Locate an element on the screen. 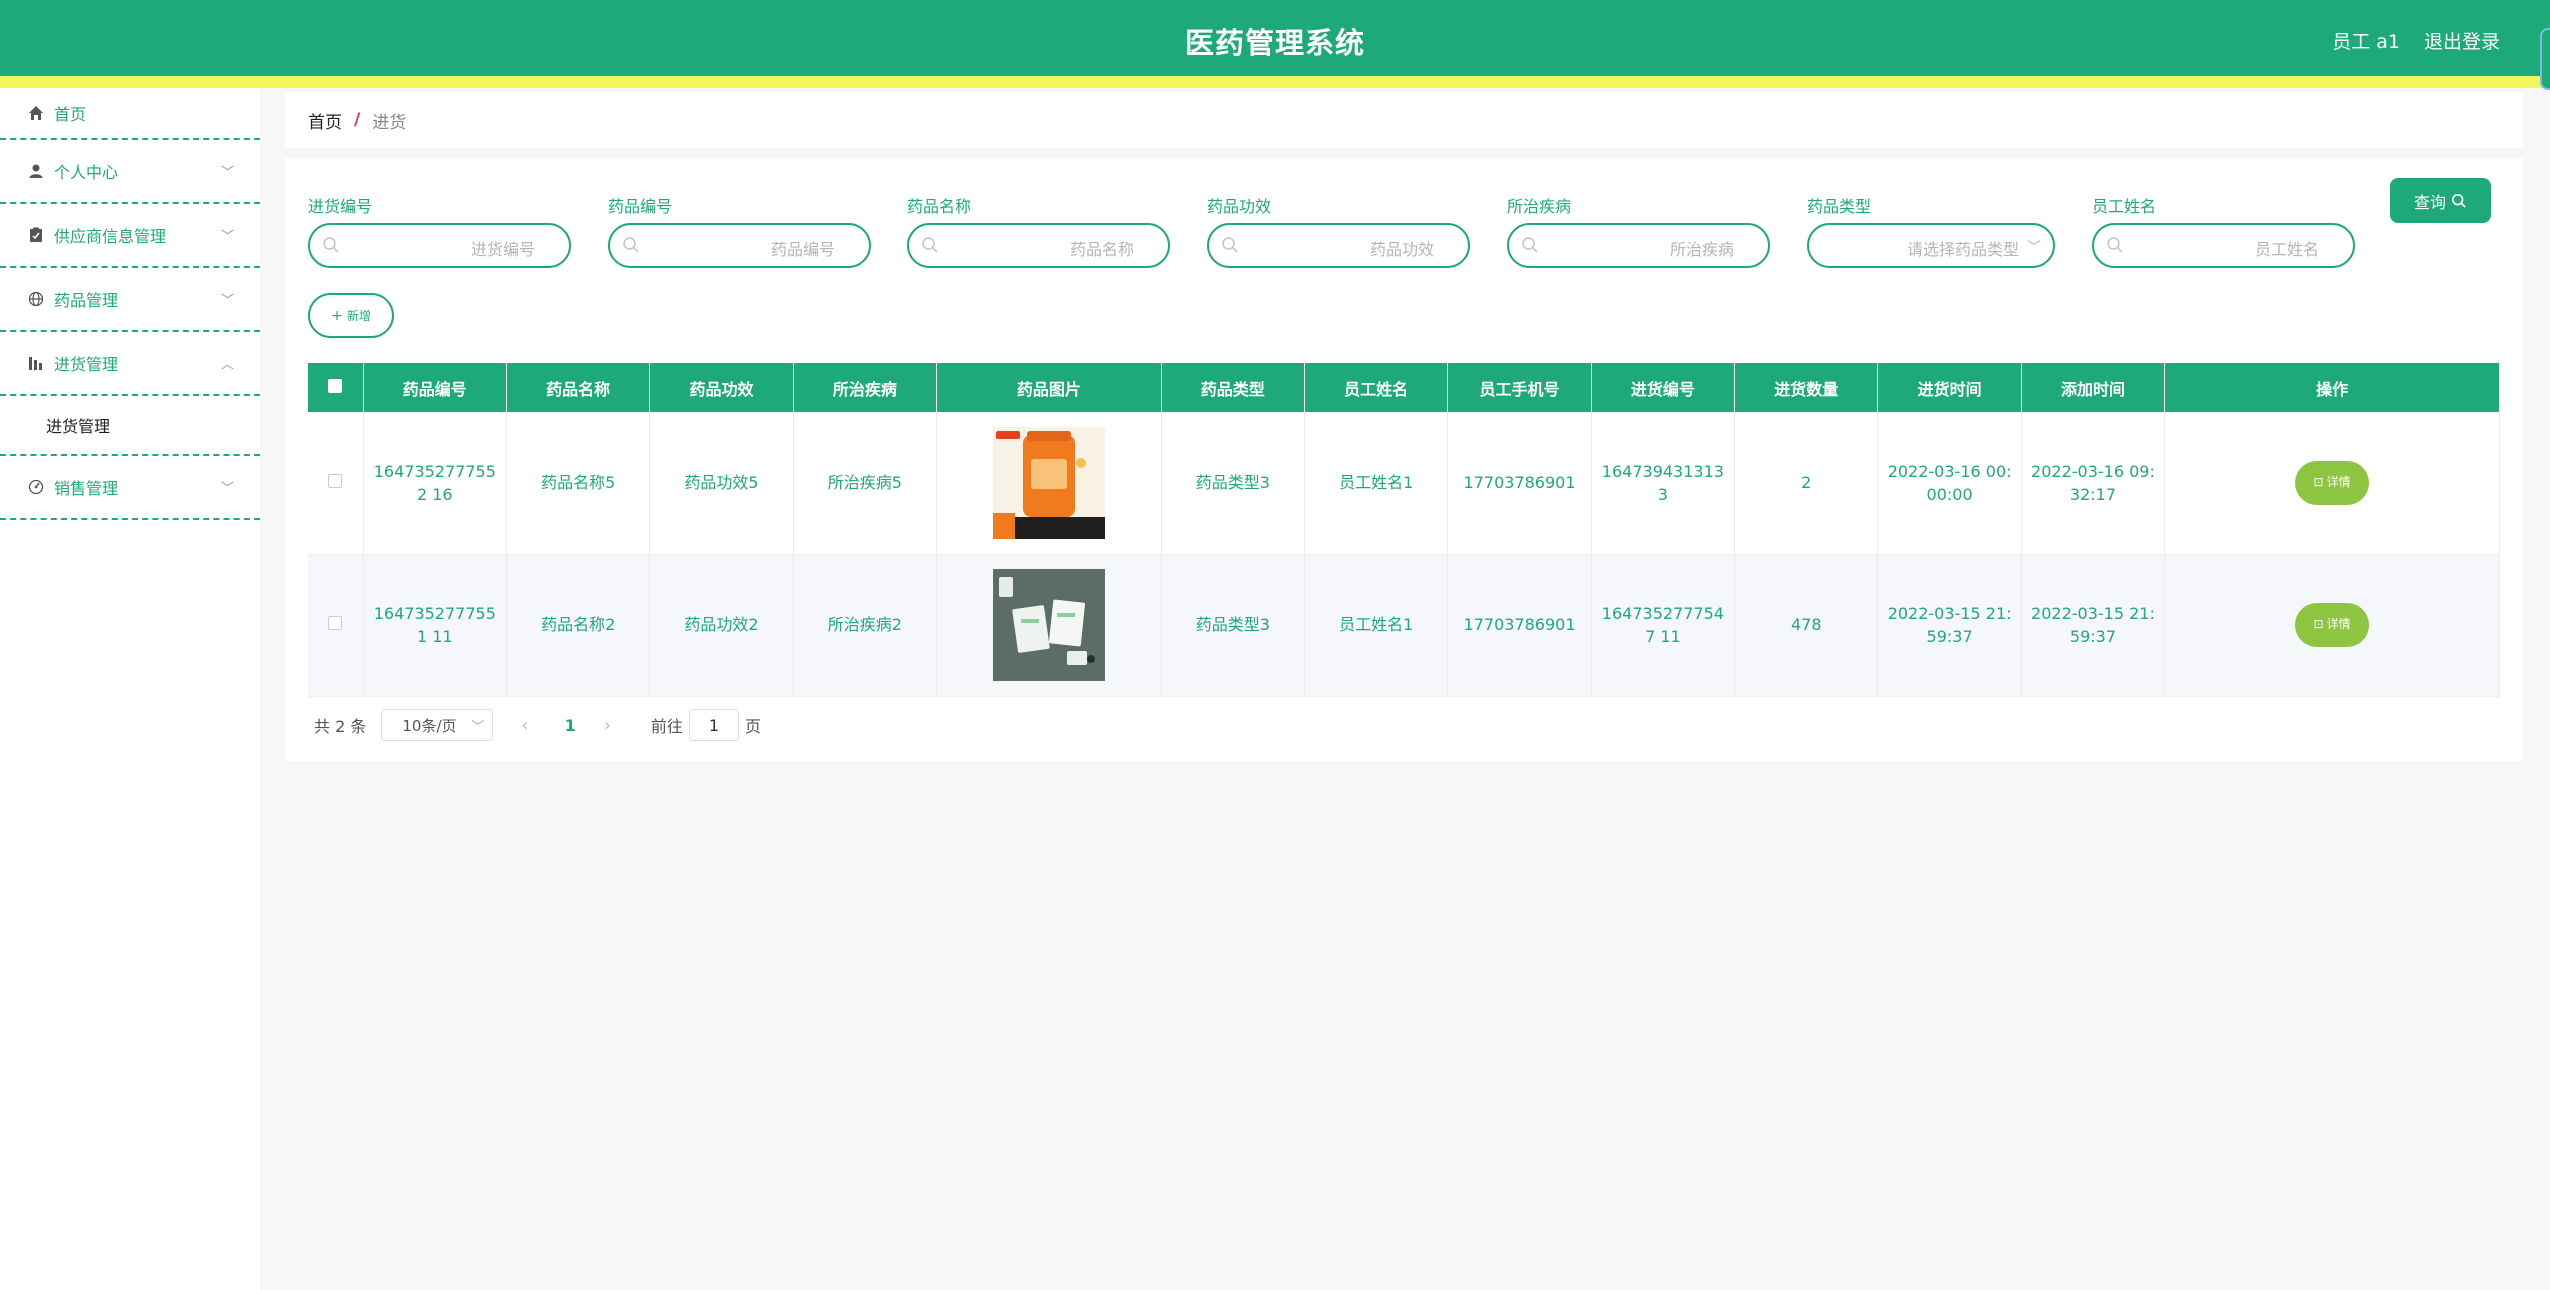 The image size is (2550, 1290). app-header: 医药管理系统 员工 a1 退出登录 is located at coordinates (1275, 38).